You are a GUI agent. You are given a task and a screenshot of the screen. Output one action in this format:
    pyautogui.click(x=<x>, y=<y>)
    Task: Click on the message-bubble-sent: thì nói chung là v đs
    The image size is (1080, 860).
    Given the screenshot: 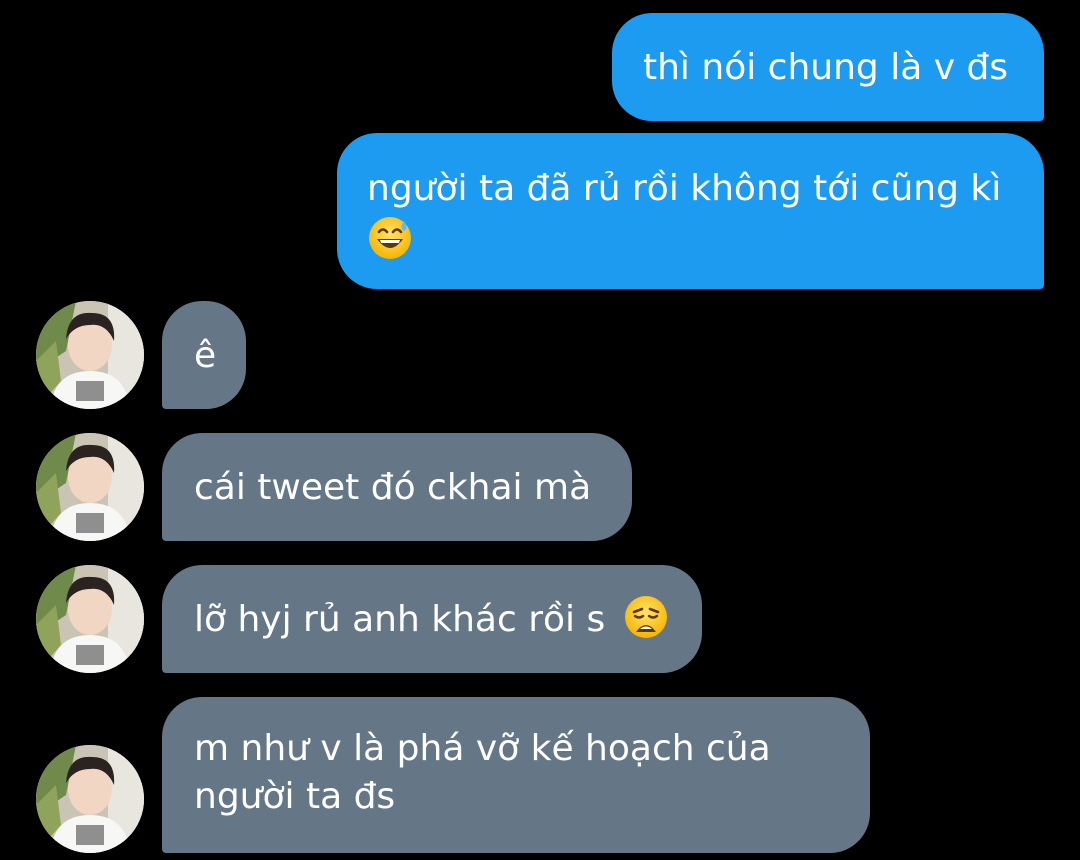 What is the action you would take?
    pyautogui.click(x=828, y=67)
    